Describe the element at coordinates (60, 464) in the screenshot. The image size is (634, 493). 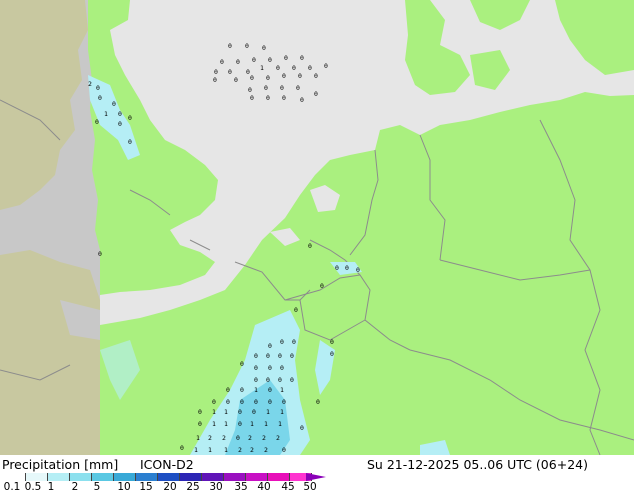
I see `legend-title: Precipitation [mm]` at that location.